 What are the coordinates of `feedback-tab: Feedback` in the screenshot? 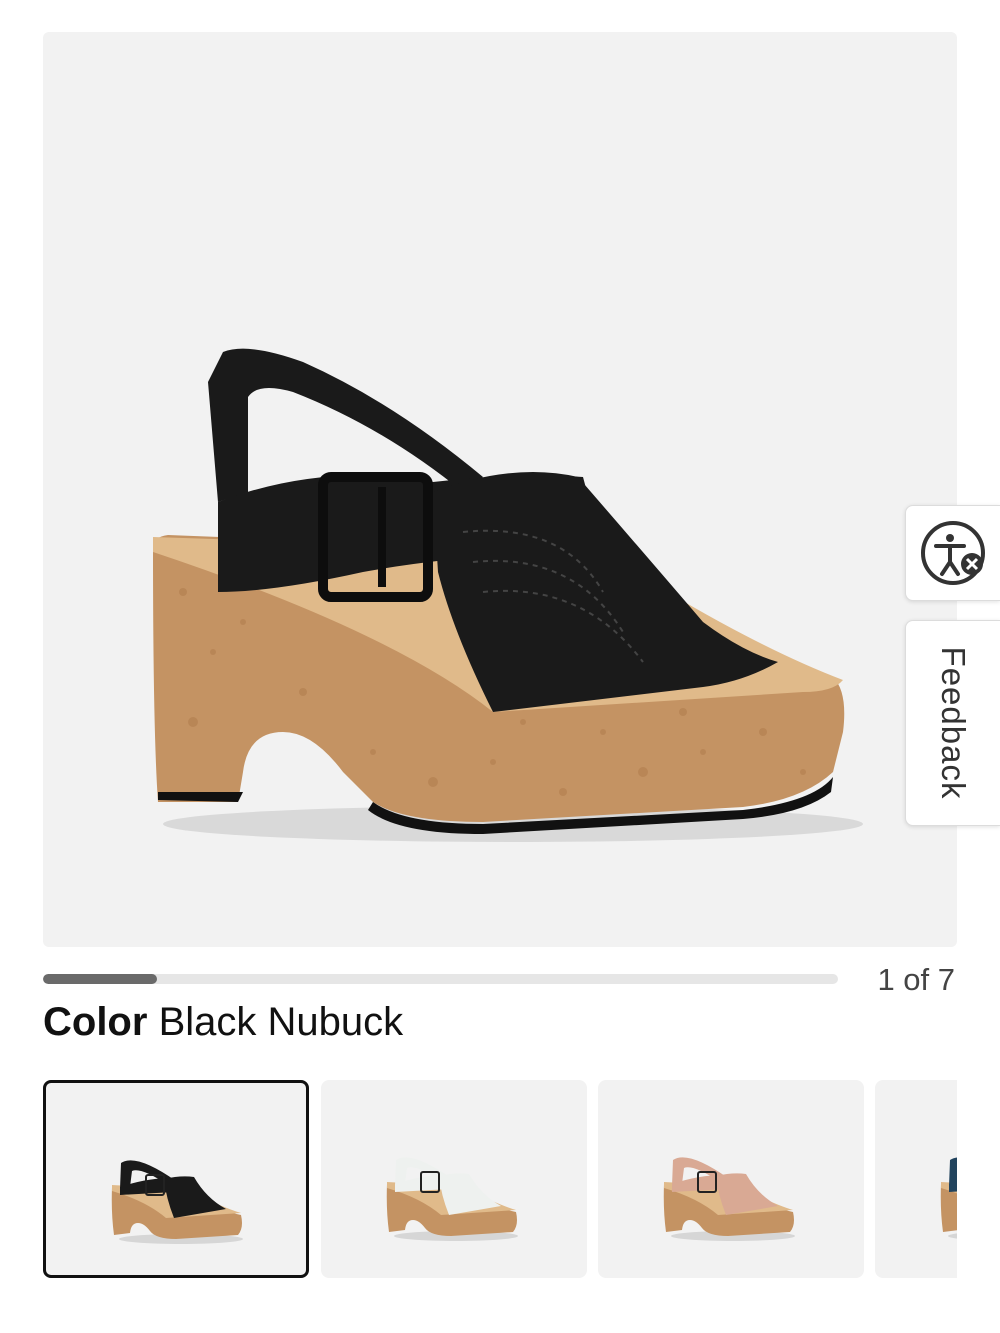 It's located at (952, 723).